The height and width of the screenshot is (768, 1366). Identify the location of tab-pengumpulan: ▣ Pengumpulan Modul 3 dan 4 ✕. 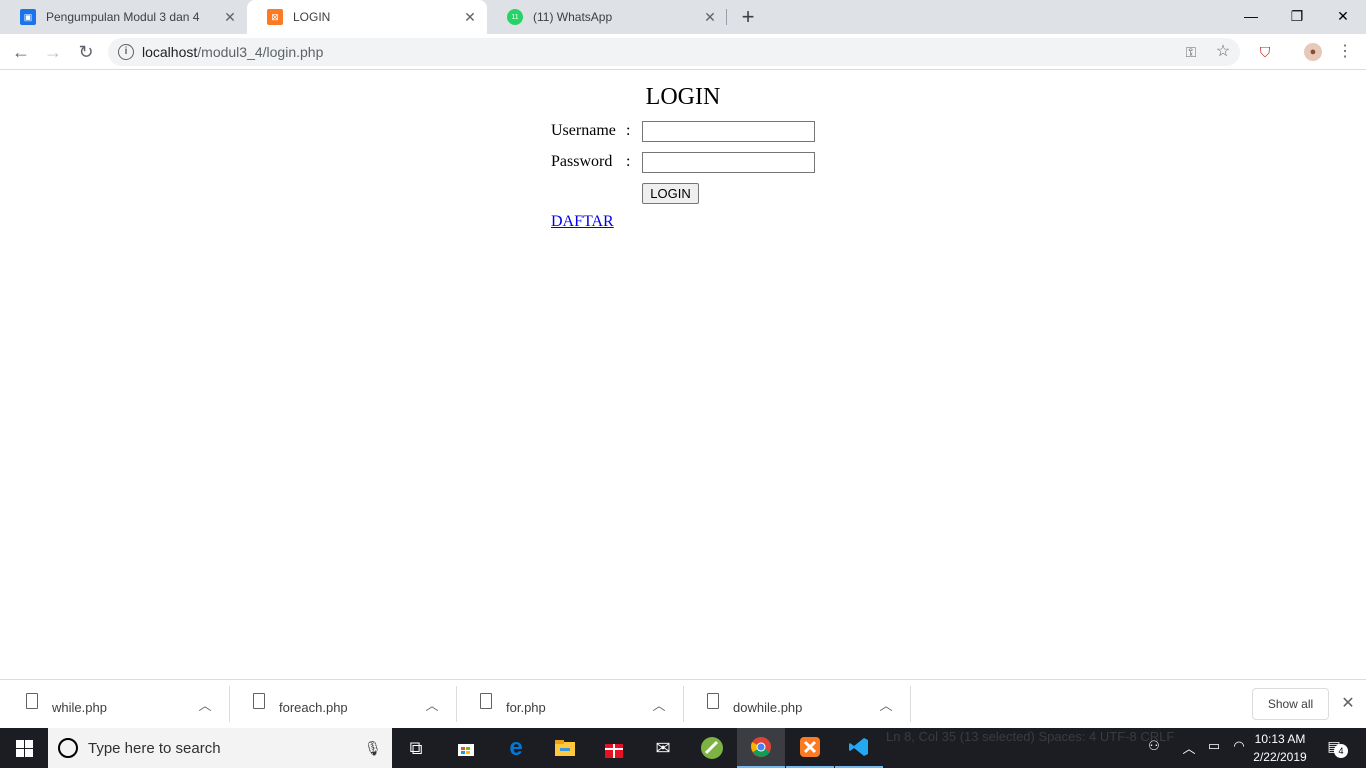
(123, 17).